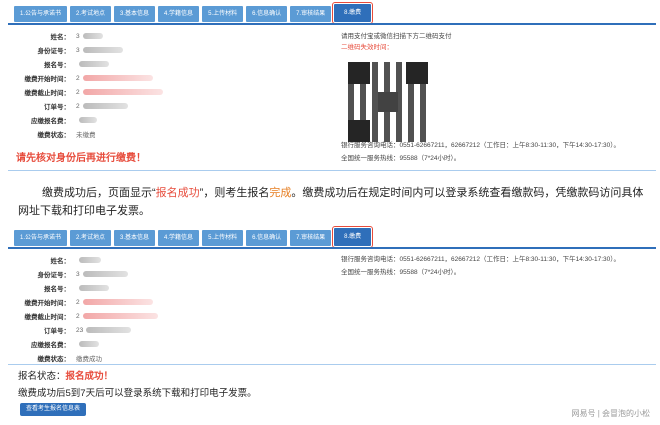 This screenshot has height=425, width=660. What do you see at coordinates (81, 158) in the screenshot?
I see `verify-warning: 请先核对身份后再进行缴费！` at bounding box center [81, 158].